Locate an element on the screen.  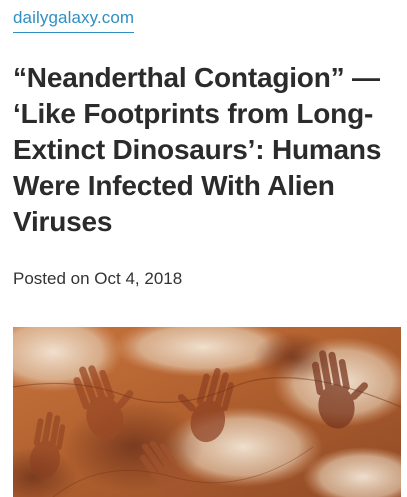
post-date-link: Oct 4, 2018 is located at coordinates (138, 278).